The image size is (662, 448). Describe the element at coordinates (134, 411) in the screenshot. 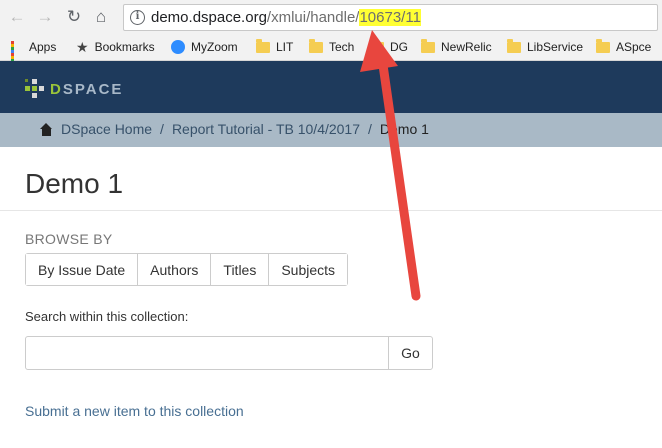

I see `submit-item-link: Submit a new item to this collection` at that location.